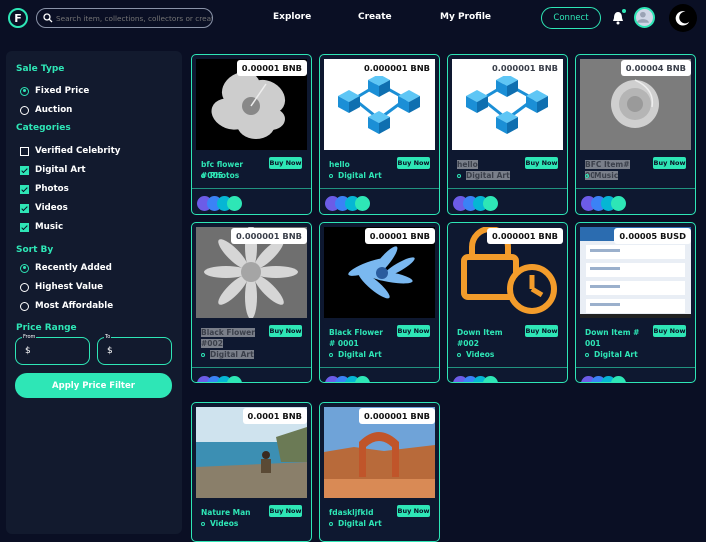 The height and width of the screenshot is (542, 706). What do you see at coordinates (54, 91) in the screenshot?
I see `sale-type-fixed-price: Fixed Price` at bounding box center [54, 91].